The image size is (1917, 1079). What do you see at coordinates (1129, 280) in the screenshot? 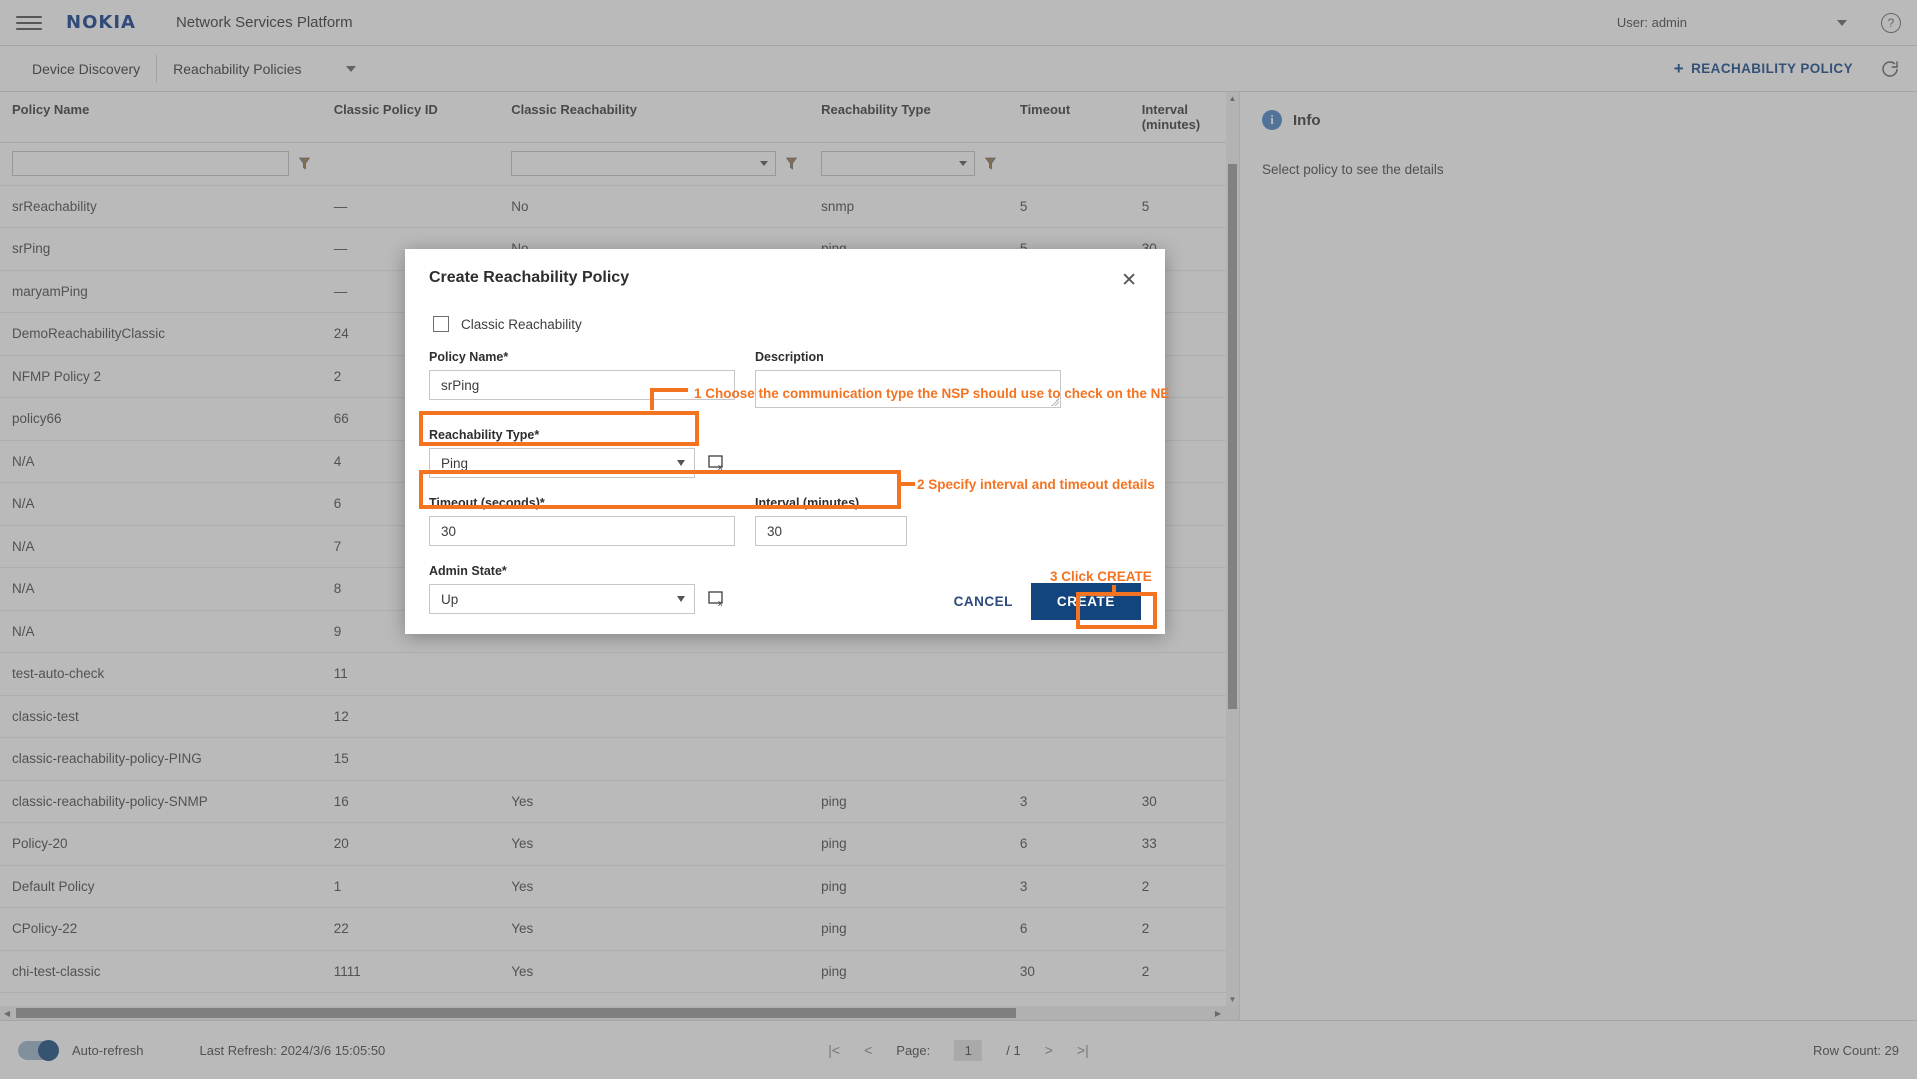
I see `close-icon: ✕` at bounding box center [1129, 280].